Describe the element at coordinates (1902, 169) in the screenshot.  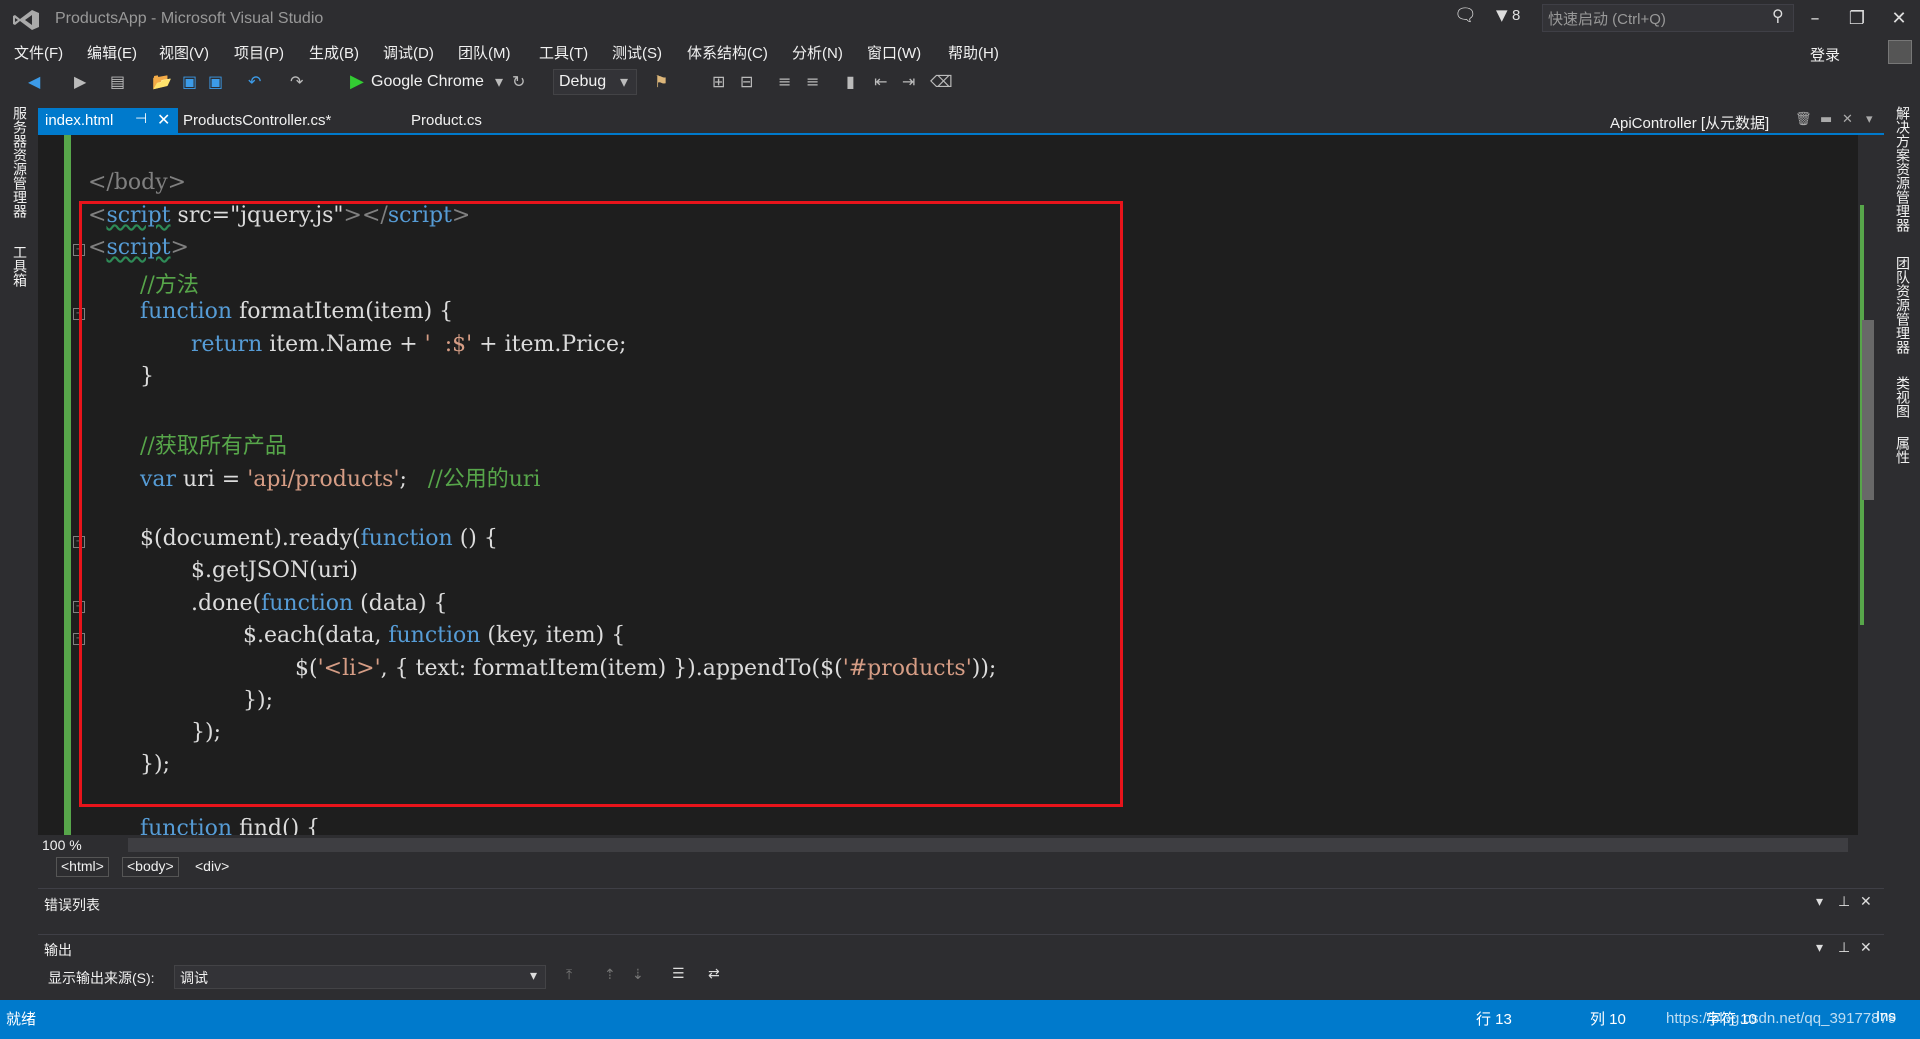
I see `solution-explorer-tab: 解决方案资源管理器` at that location.